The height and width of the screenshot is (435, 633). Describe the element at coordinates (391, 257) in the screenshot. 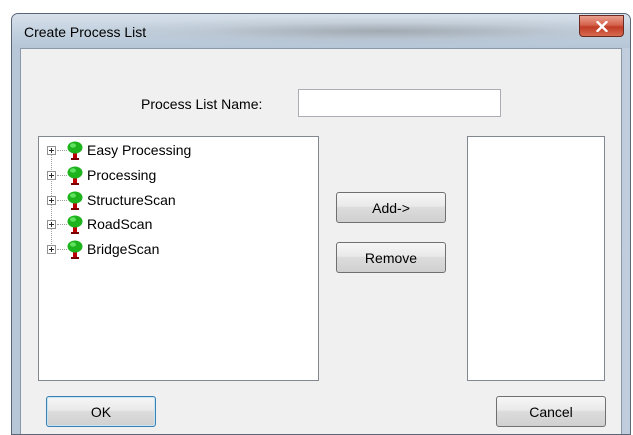

I see `remove-button: Remove` at that location.